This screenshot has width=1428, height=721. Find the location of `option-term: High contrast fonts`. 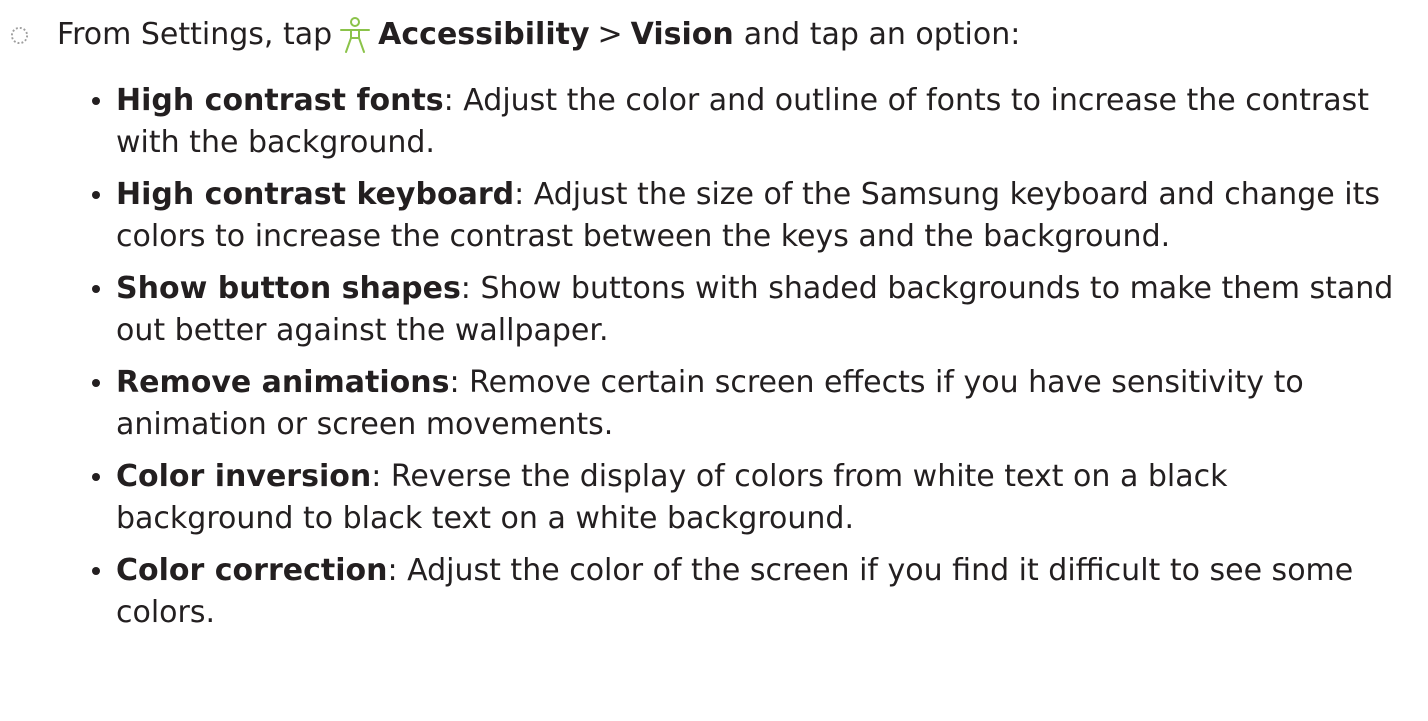

option-term: High contrast fonts is located at coordinates (280, 100).